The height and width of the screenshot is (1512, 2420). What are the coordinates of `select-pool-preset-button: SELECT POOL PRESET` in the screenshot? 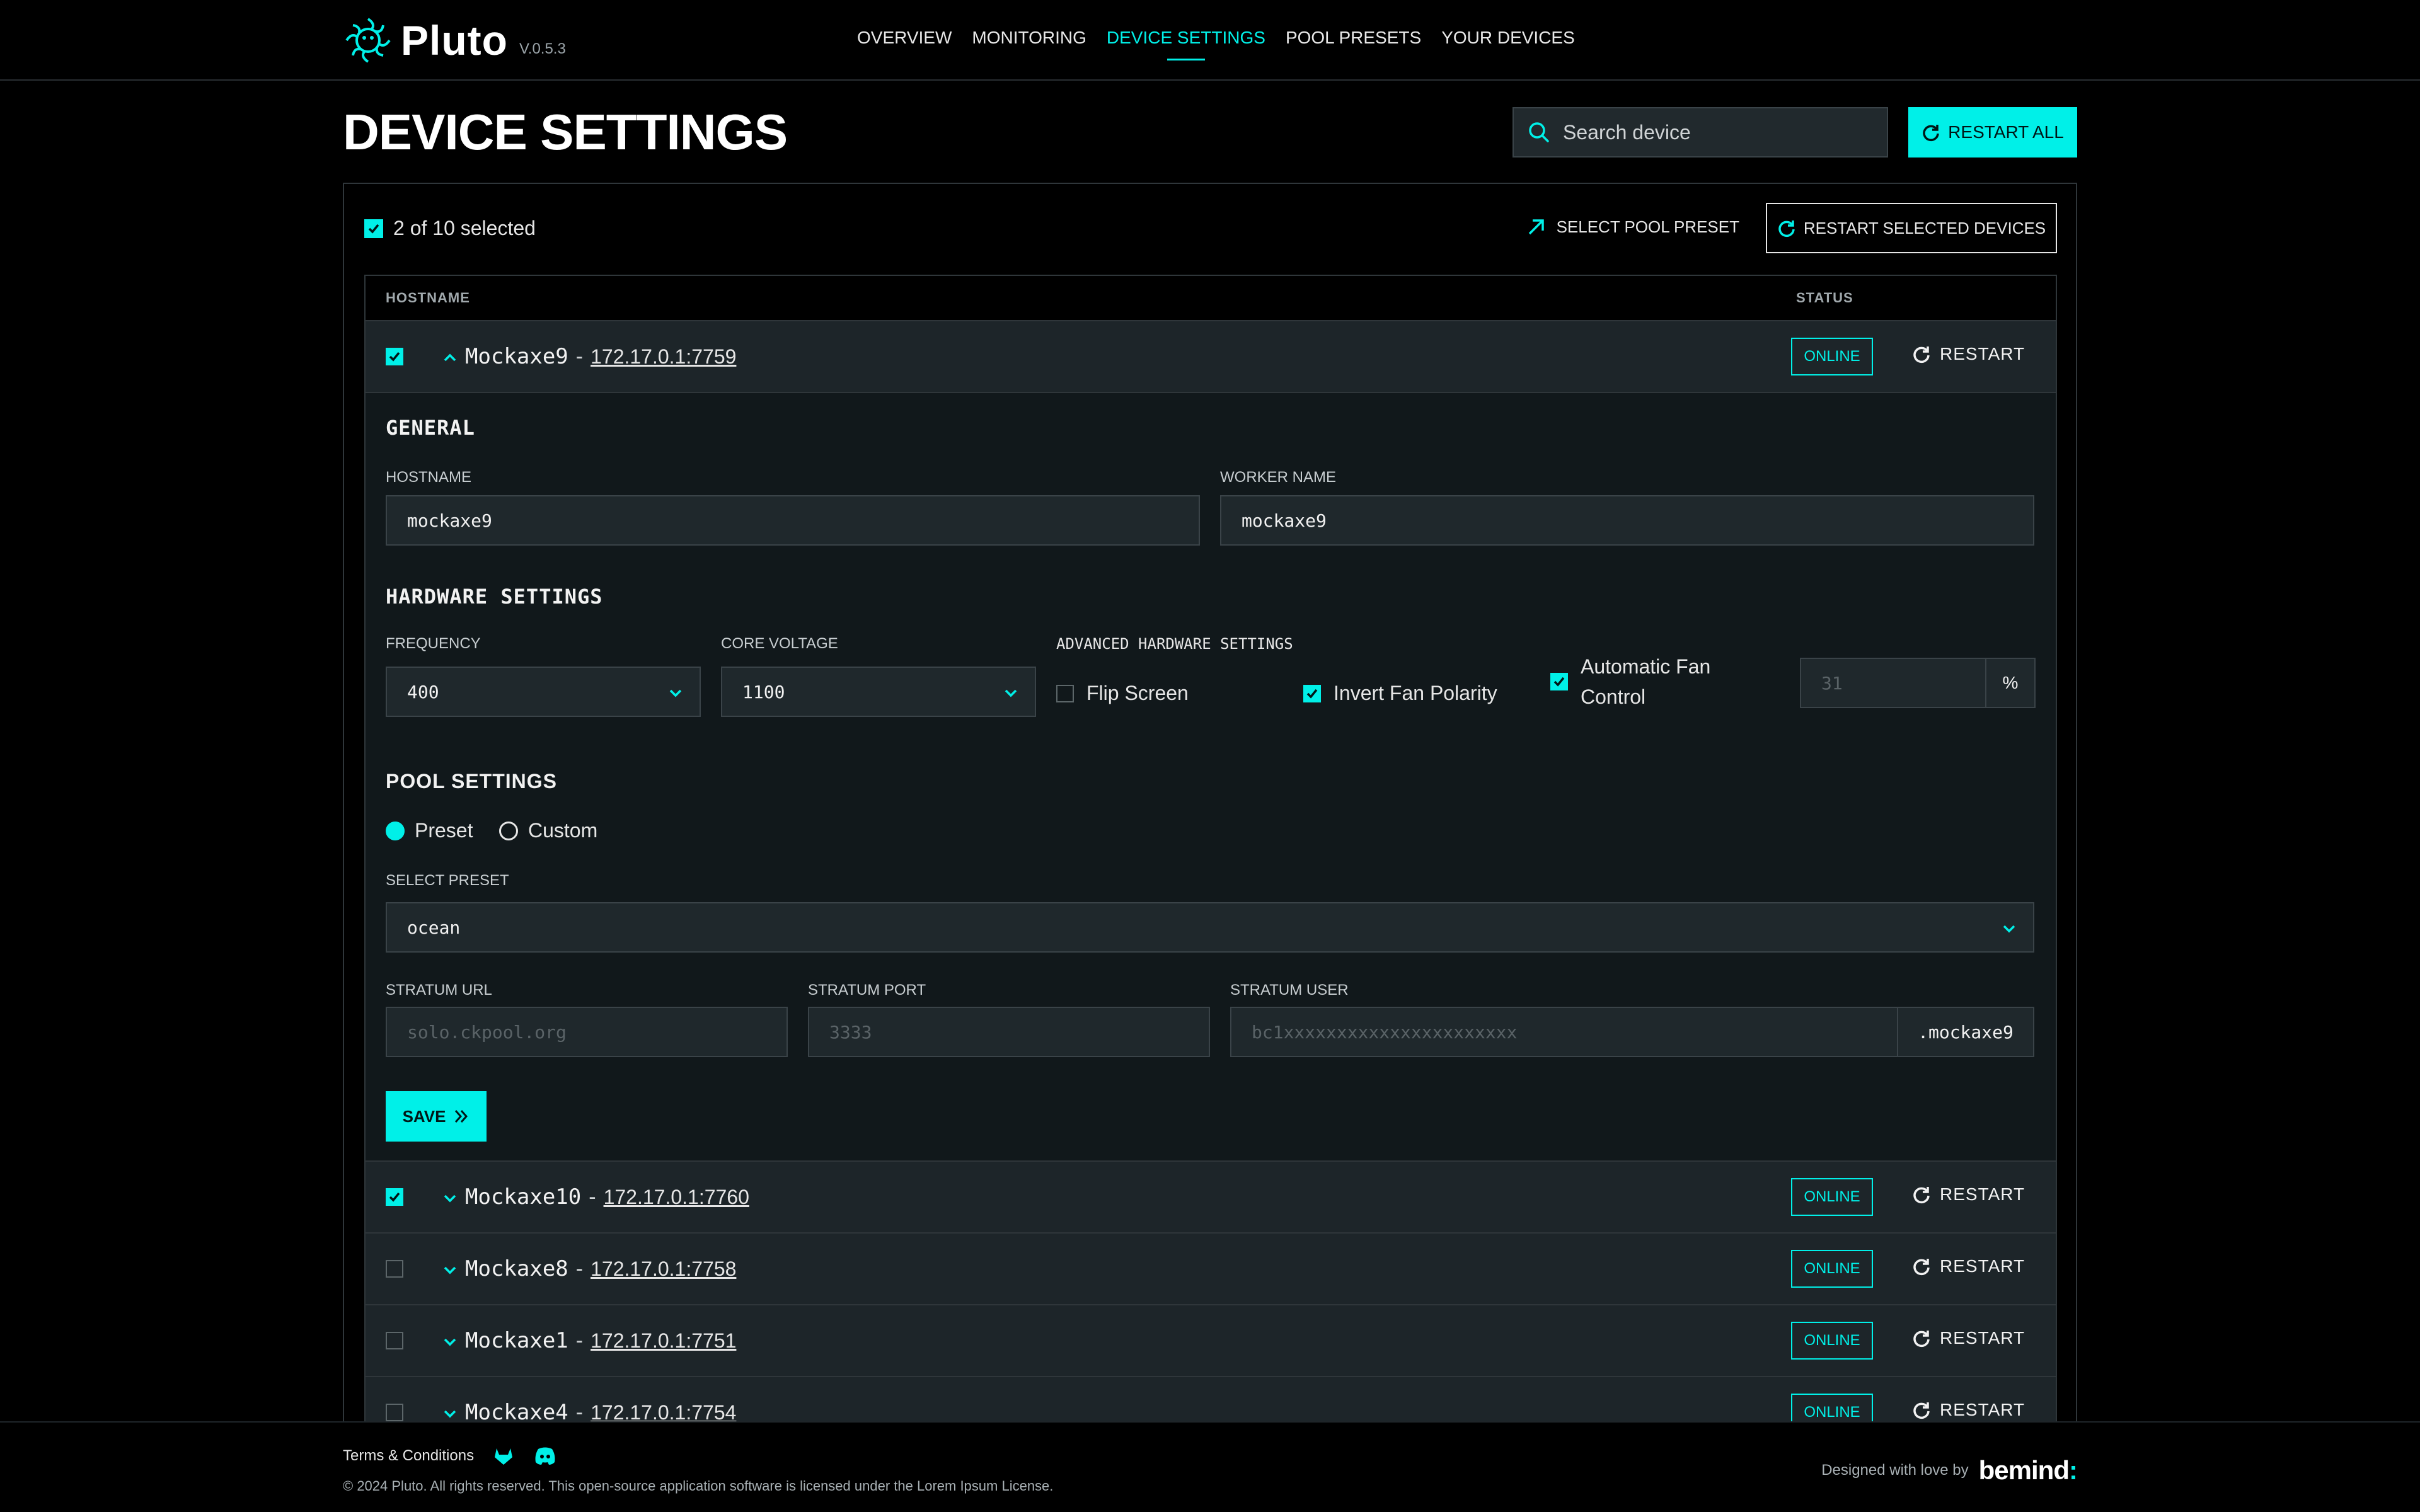 It's located at (1633, 227).